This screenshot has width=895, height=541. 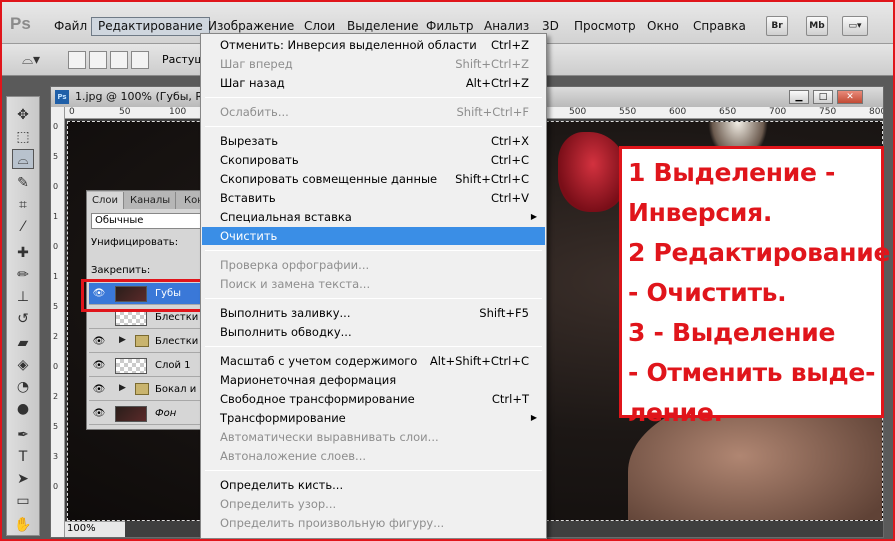 I want to click on tools-panel: ✥ ⬚ ⌓ ✎ ⌗ ⁄ ✚ ✏ ⊥ ↺ ▰ ◈ ◔ ● ✒ T ➤ ▭ ✋, so click(x=23, y=316).